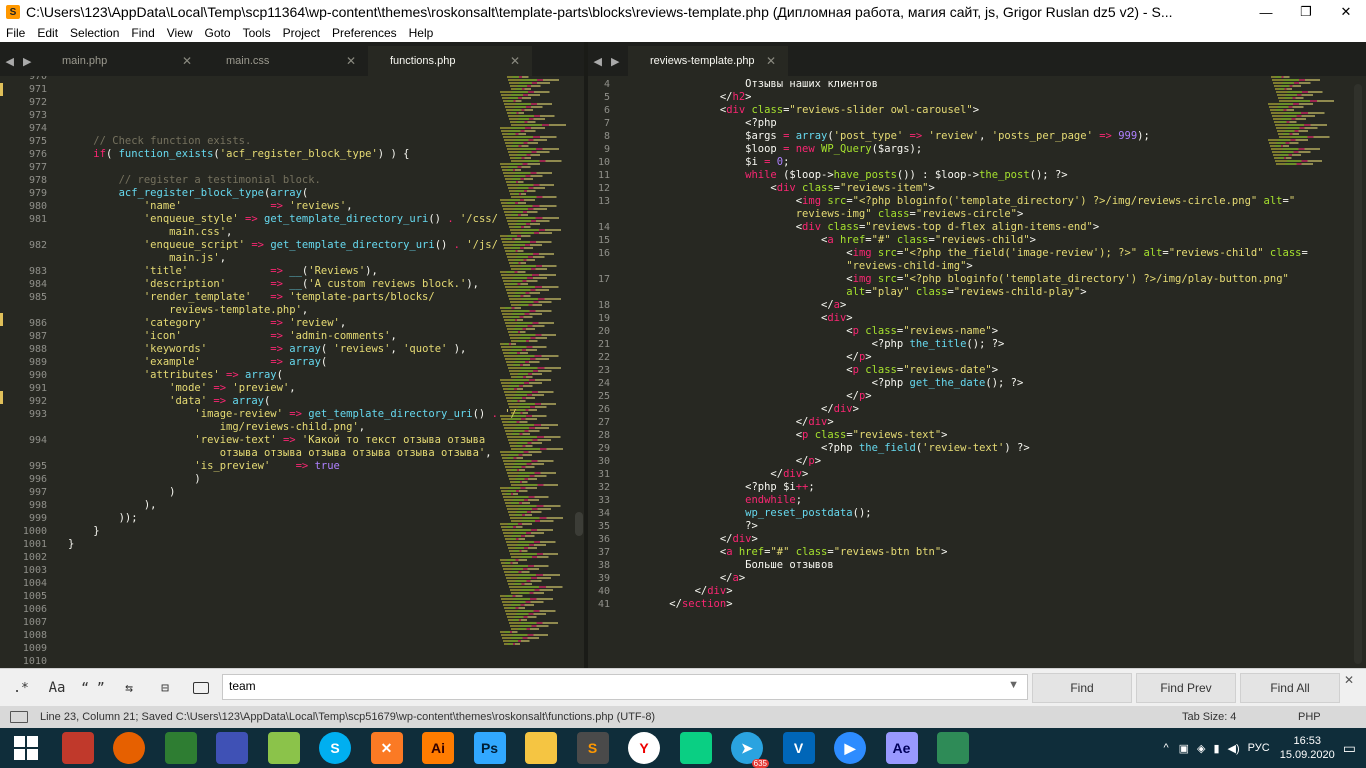 The image size is (1366, 768). I want to click on clock: 16:53 15.09.2020, so click(1307, 748).